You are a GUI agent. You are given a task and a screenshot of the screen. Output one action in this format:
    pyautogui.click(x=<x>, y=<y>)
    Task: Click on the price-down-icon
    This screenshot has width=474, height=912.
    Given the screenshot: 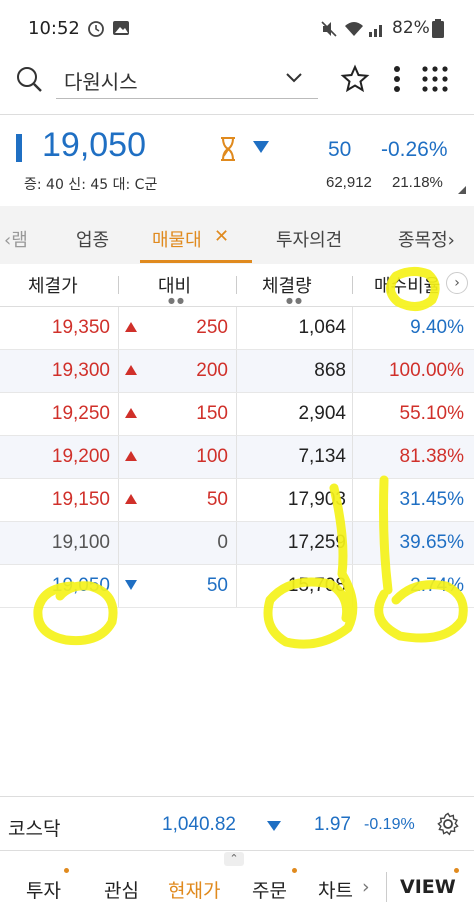 What is the action you would take?
    pyautogui.click(x=261, y=147)
    